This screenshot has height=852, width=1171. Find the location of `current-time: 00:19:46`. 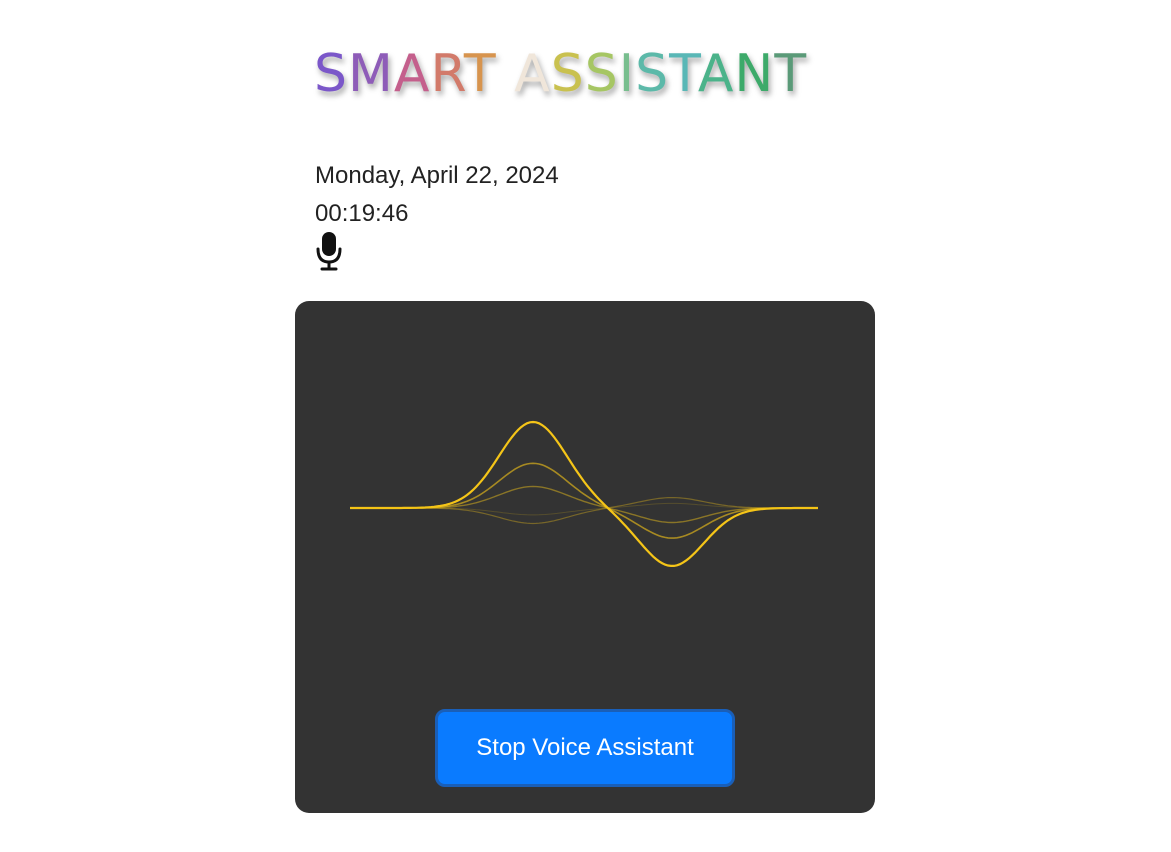

current-time: 00:19:46 is located at coordinates (362, 213).